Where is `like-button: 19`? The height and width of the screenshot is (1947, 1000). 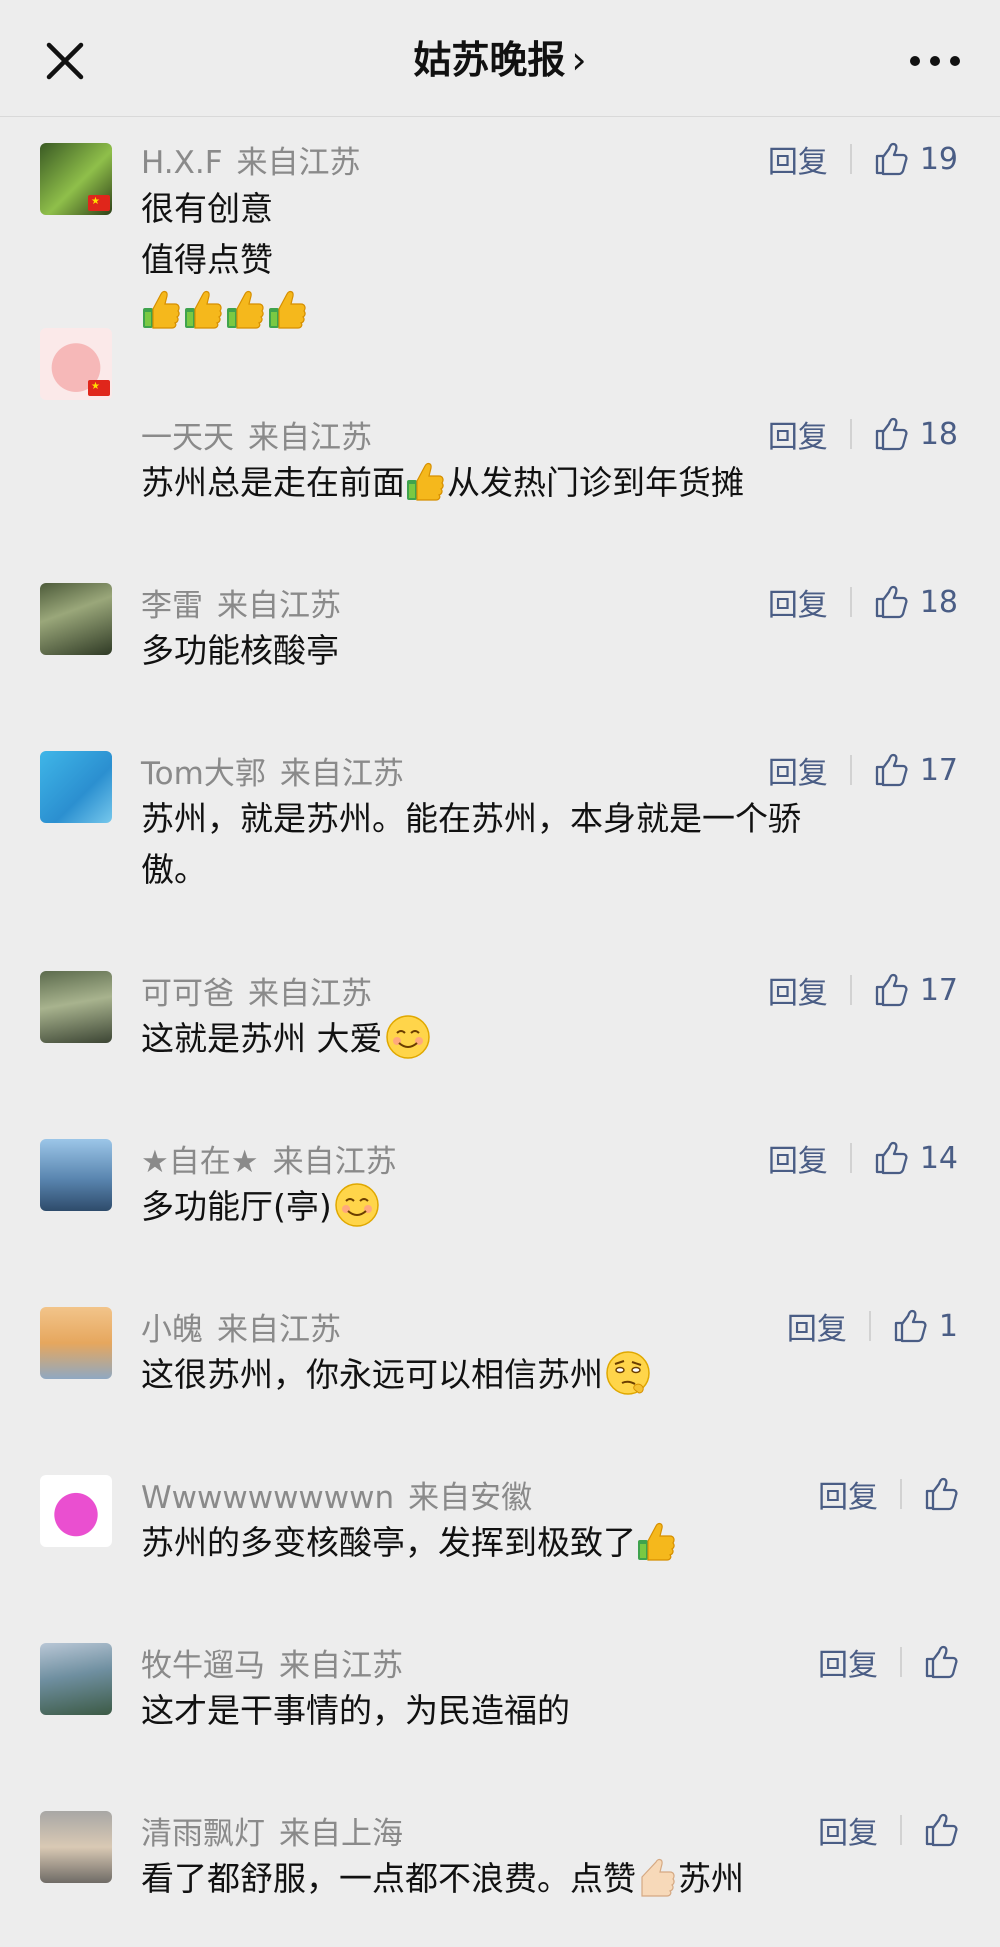 like-button: 19 is located at coordinates (916, 159).